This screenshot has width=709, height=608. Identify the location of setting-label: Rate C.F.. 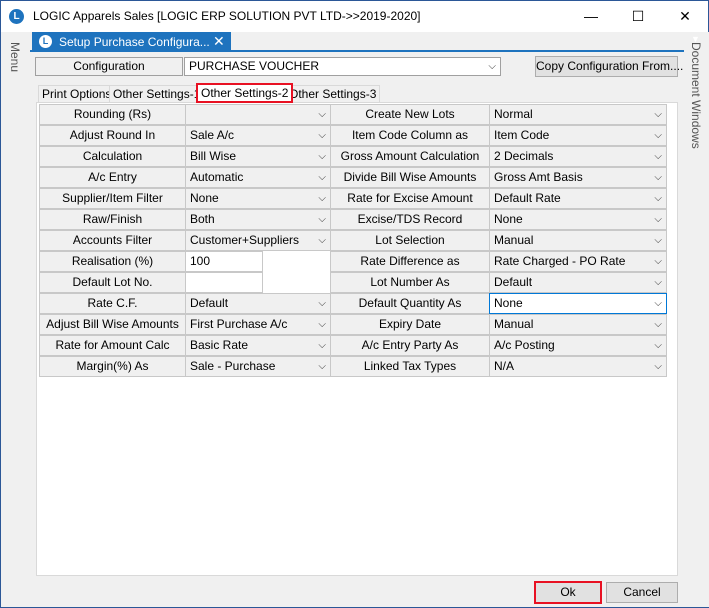
(112, 303).